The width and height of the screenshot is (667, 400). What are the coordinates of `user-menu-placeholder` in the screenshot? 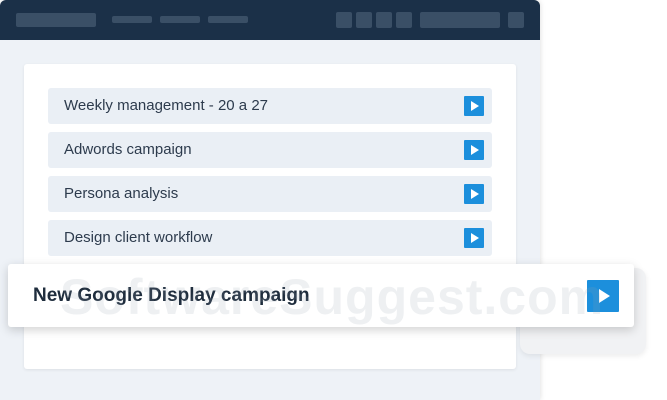 It's located at (460, 20).